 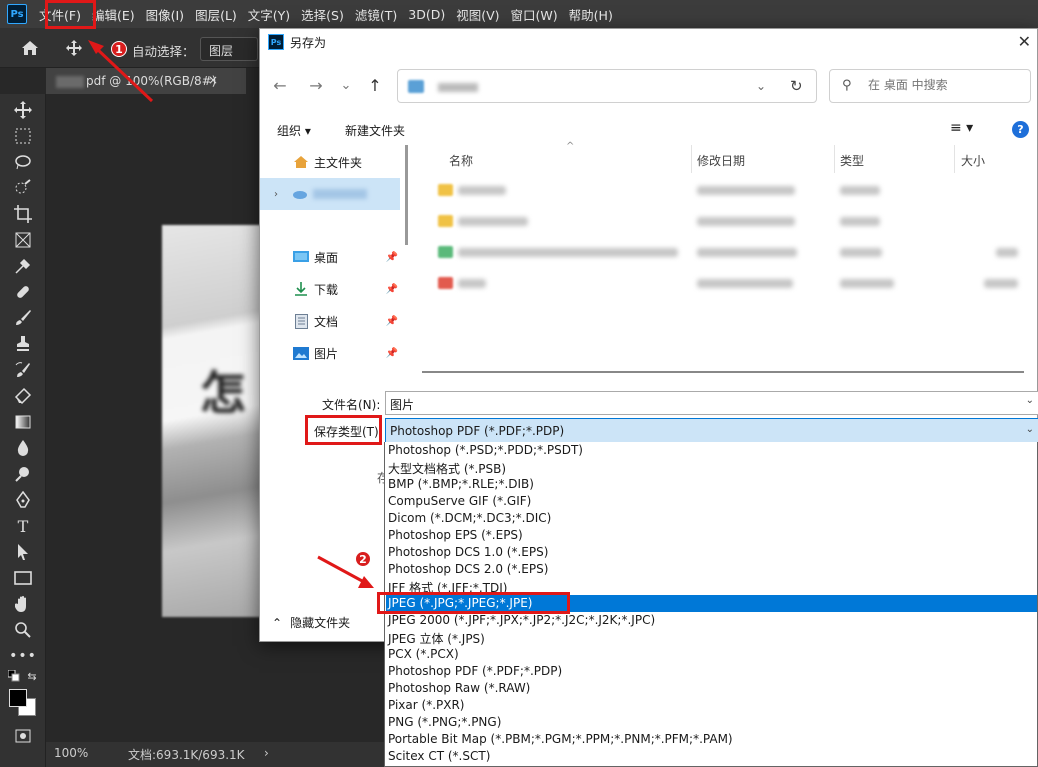 What do you see at coordinates (607, 86) in the screenshot?
I see `address-bar: ⌄ ↻` at bounding box center [607, 86].